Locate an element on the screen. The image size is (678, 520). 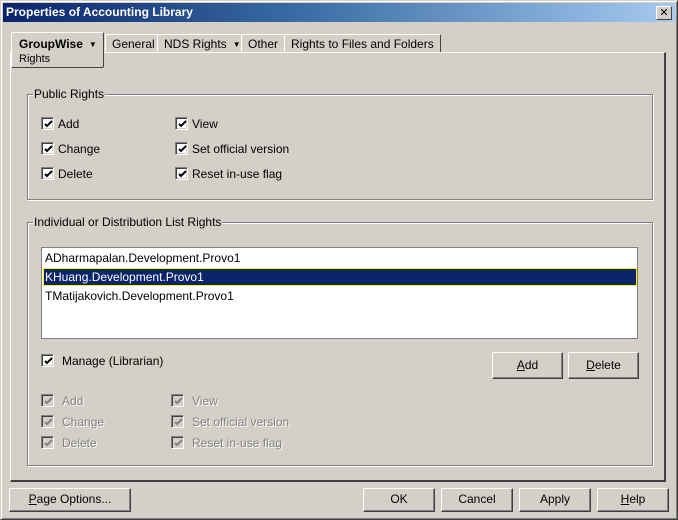
close-icon: ✕ is located at coordinates (664, 12).